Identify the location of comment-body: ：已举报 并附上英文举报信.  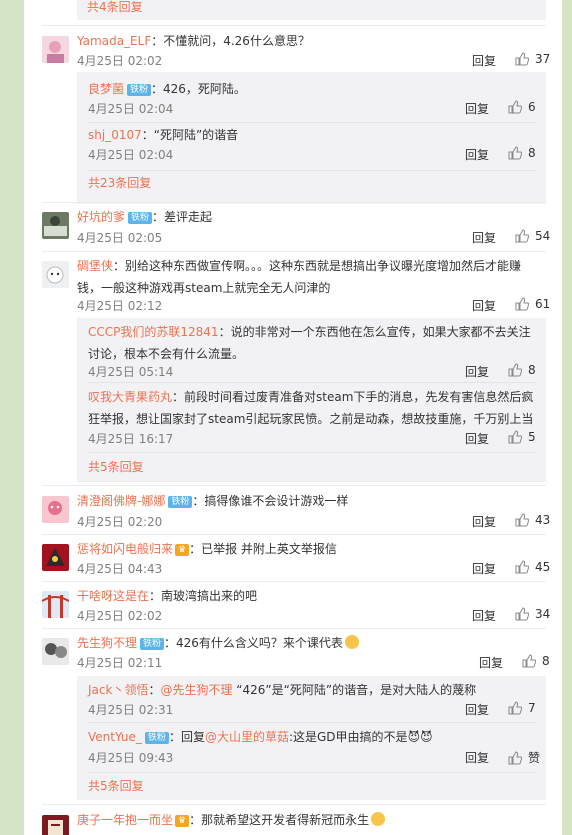
(263, 549).